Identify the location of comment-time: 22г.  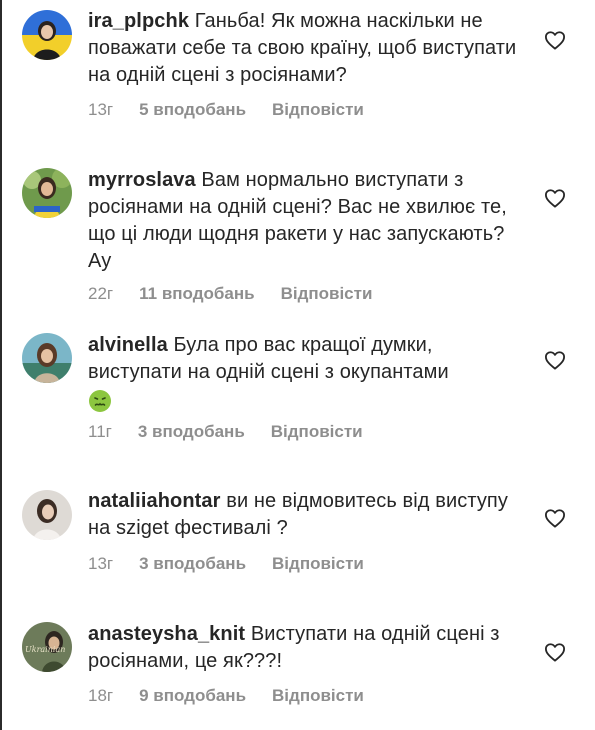
(101, 293).